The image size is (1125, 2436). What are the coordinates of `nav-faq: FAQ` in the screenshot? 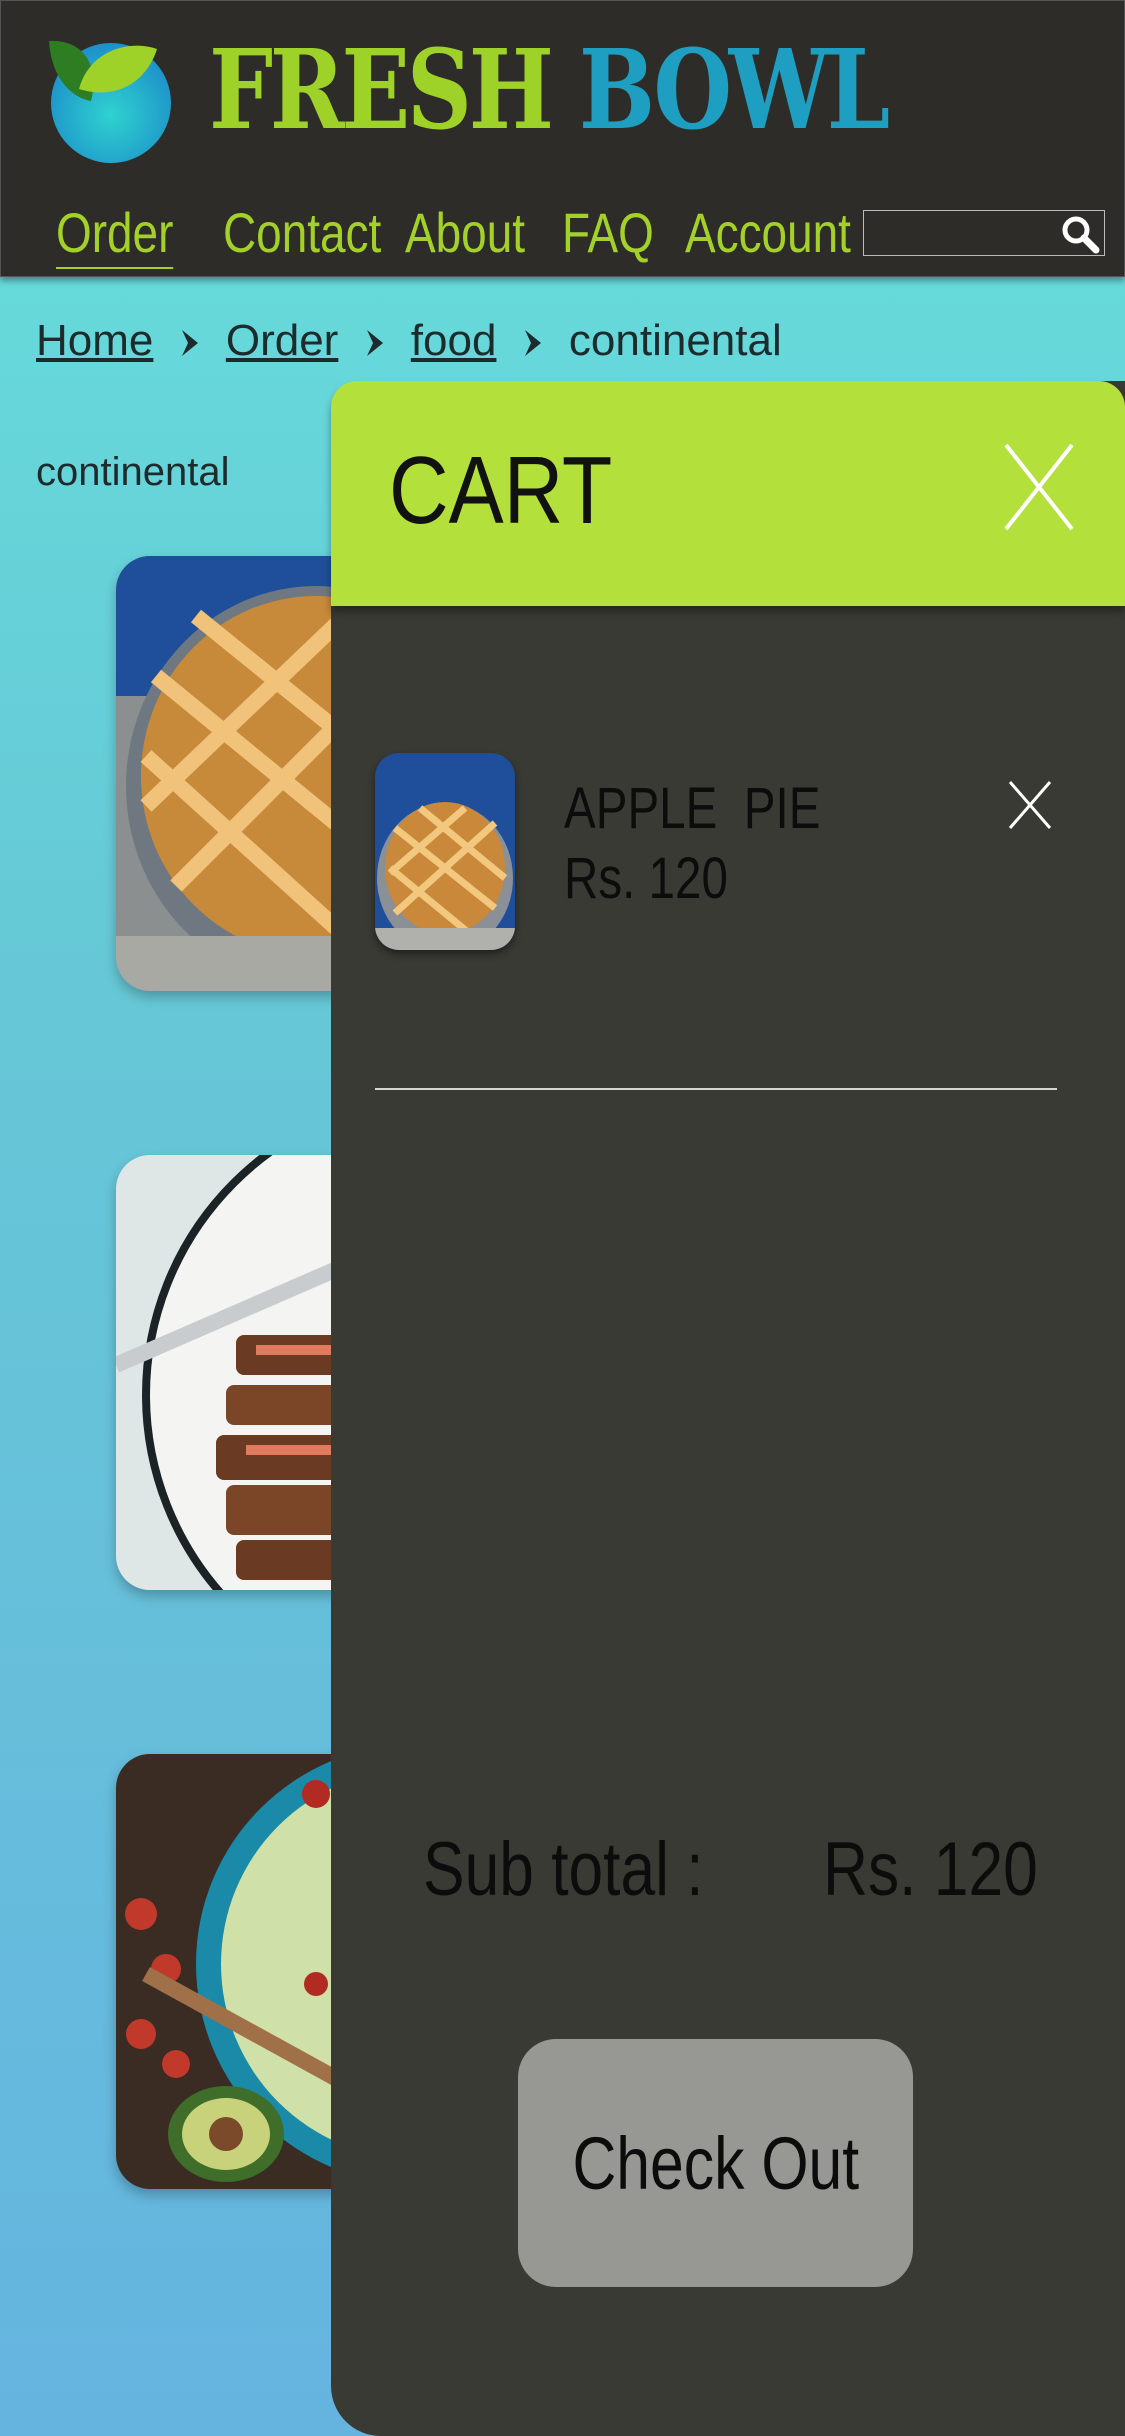 It's located at (608, 233).